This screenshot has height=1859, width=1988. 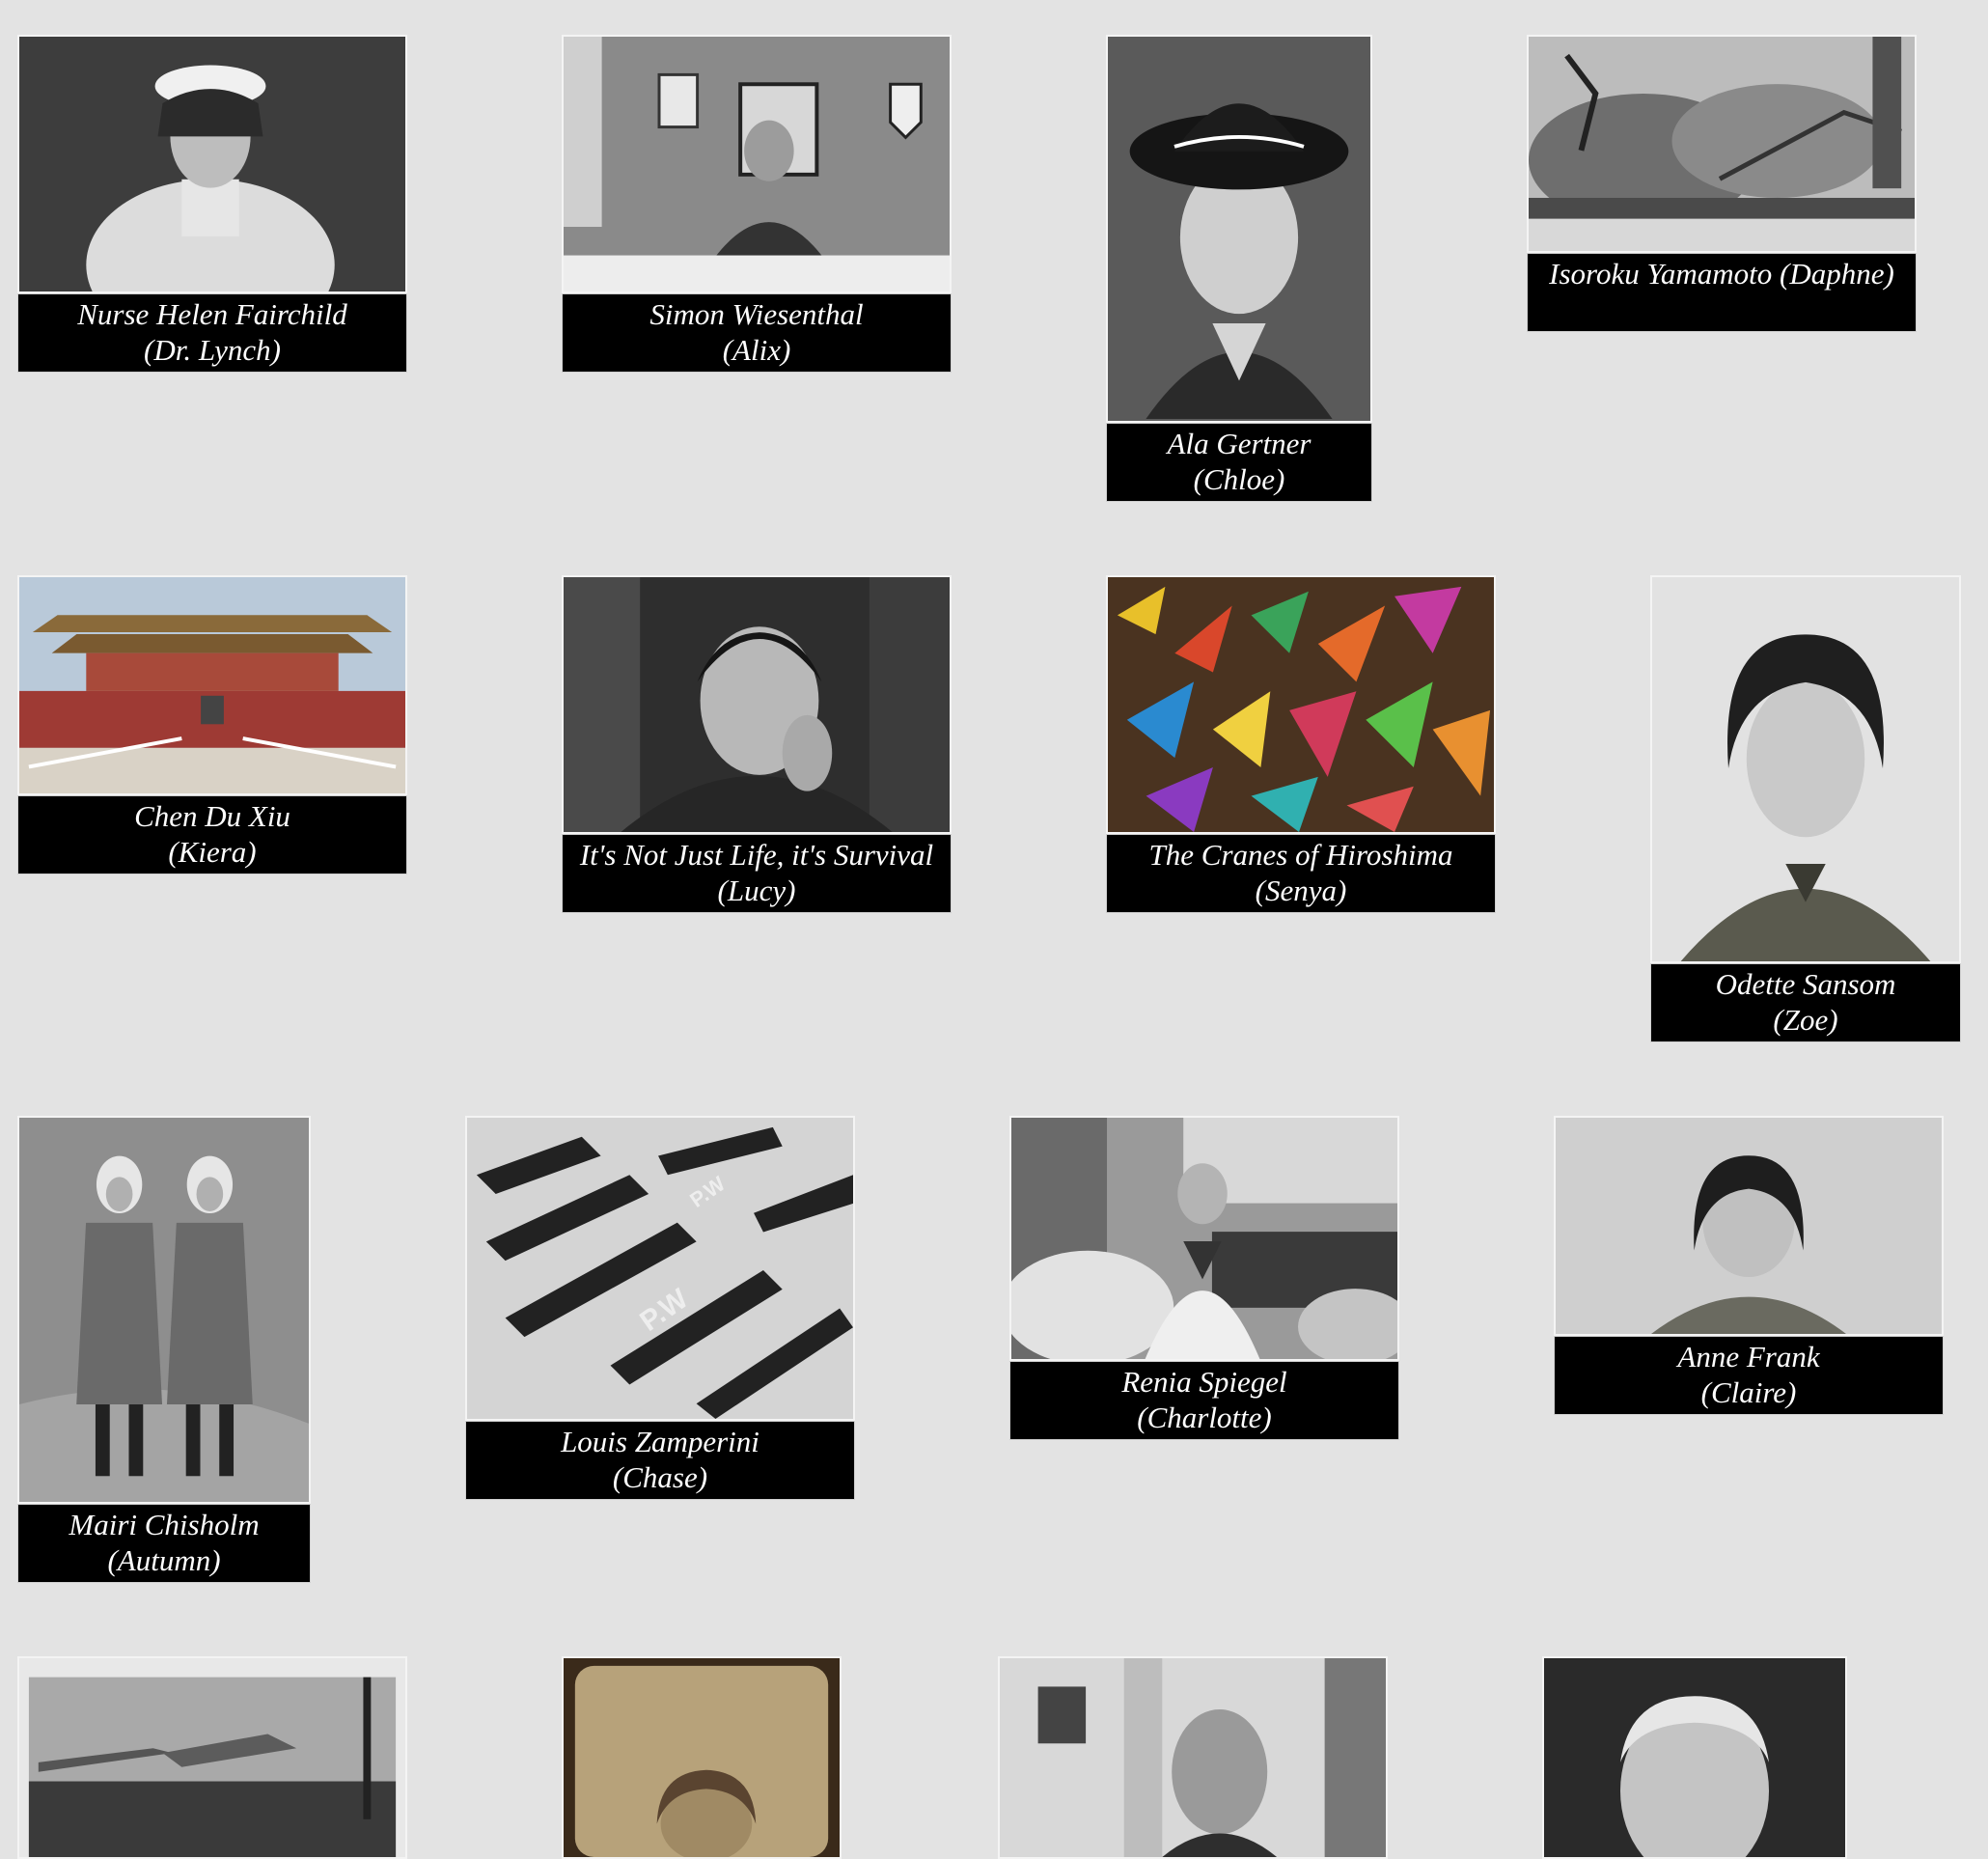 I want to click on caption-student: (Alix), so click(x=756, y=350).